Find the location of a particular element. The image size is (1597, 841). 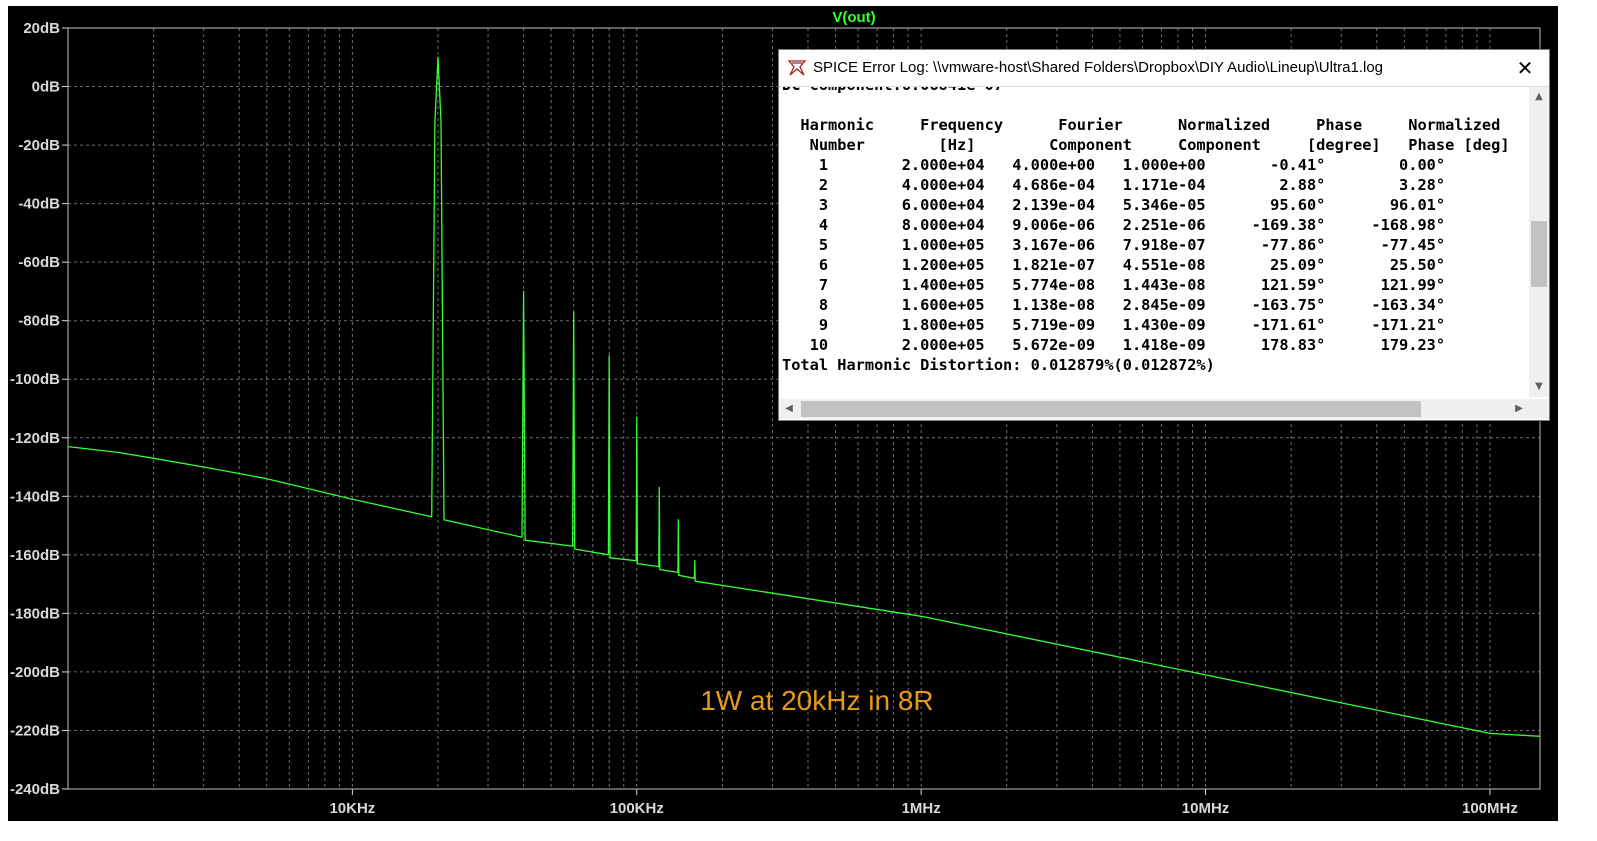

trace-title: V(out) is located at coordinates (853, 17).